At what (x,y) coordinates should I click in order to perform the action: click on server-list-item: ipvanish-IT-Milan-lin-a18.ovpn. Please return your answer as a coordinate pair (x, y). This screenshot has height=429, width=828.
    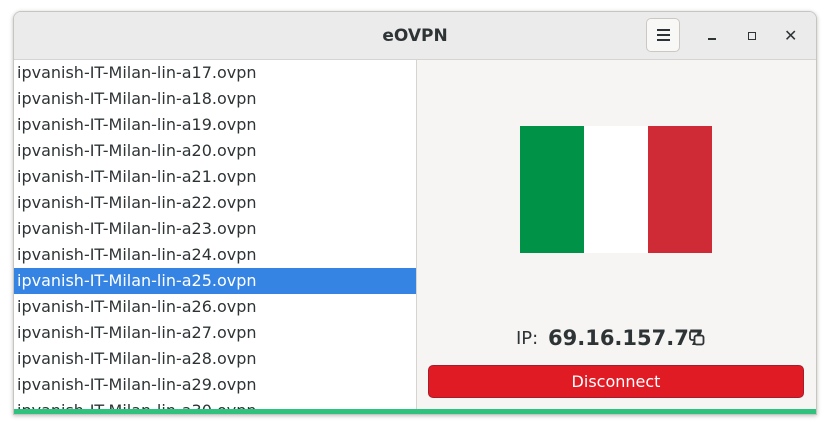
    Looking at the image, I should click on (215, 99).